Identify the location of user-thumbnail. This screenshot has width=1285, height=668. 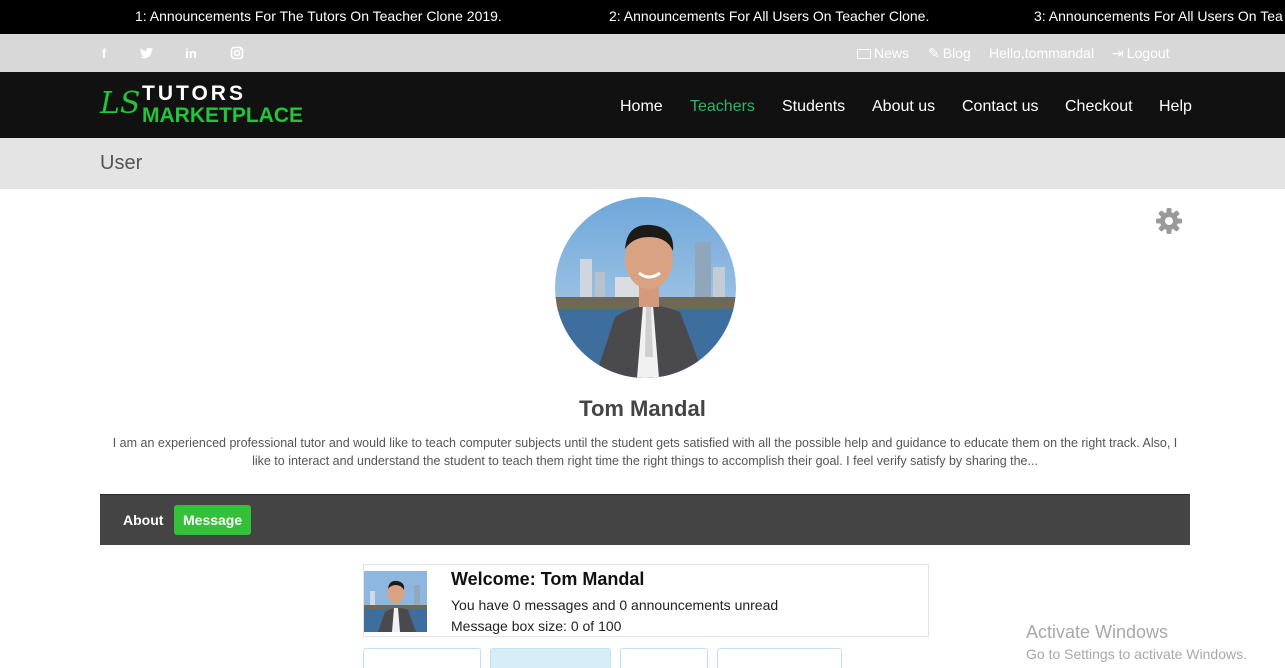
(395, 601).